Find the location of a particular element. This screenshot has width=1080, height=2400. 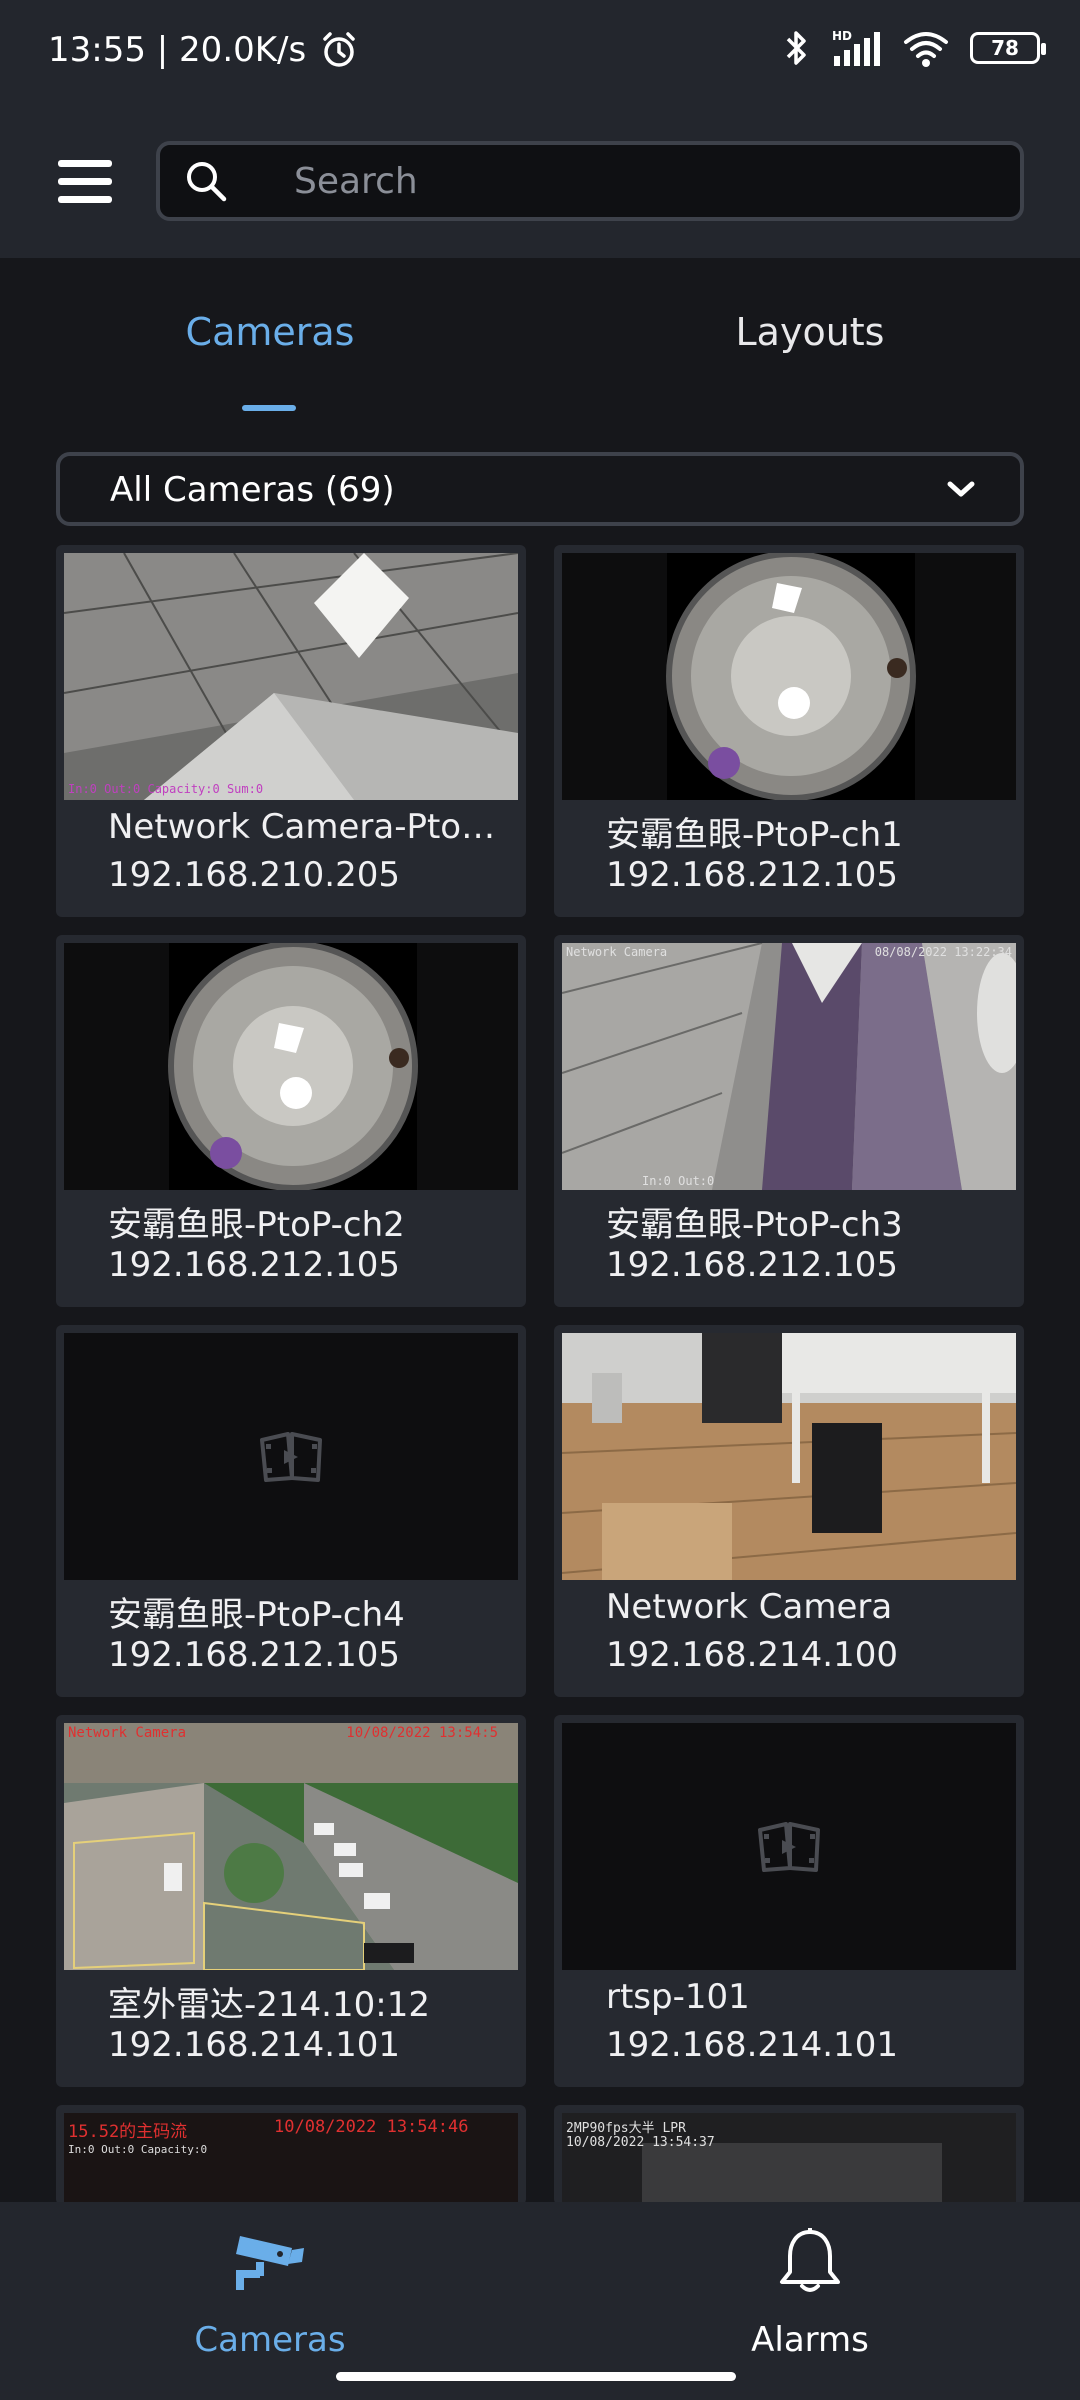

camera-name: 安霸鱼眼-PtoP-ch4 is located at coordinates (256, 1615).